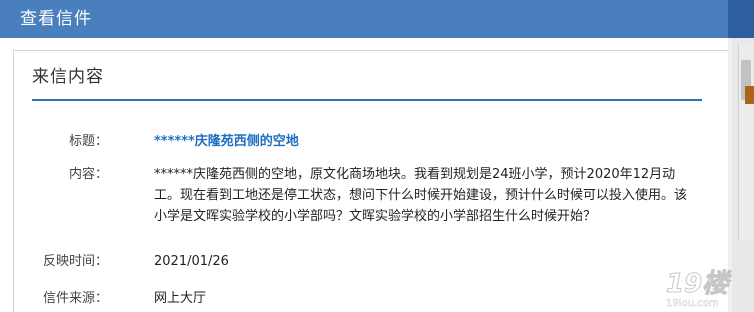  I want to click on source-label: 信件来源：, so click(75, 298).